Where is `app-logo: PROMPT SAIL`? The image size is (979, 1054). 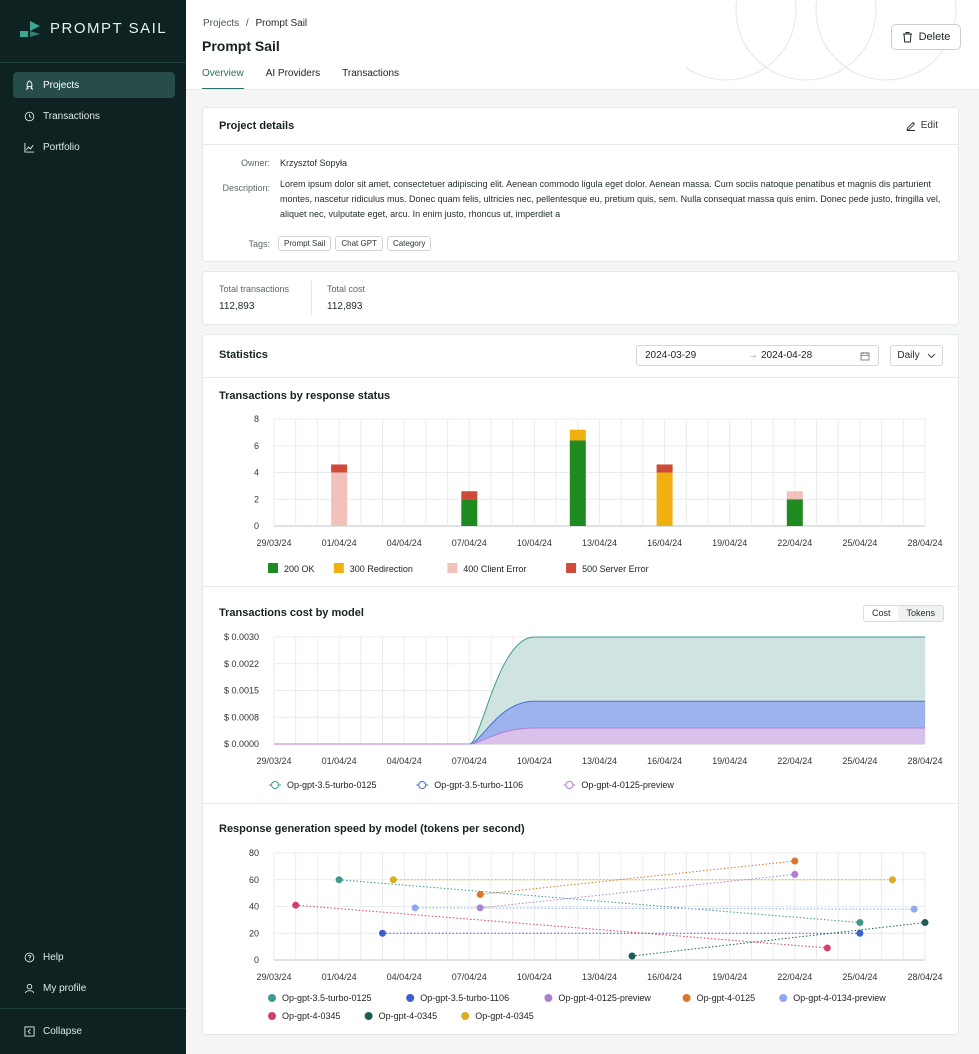 app-logo: PROMPT SAIL is located at coordinates (93, 28).